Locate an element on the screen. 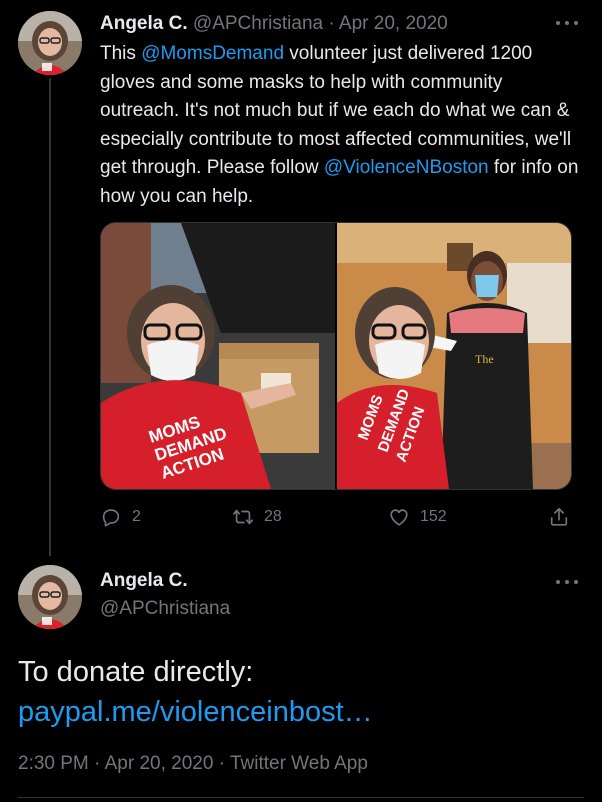 Image resolution: width=602 pixels, height=802 pixels. like-count: 152 is located at coordinates (433, 516).